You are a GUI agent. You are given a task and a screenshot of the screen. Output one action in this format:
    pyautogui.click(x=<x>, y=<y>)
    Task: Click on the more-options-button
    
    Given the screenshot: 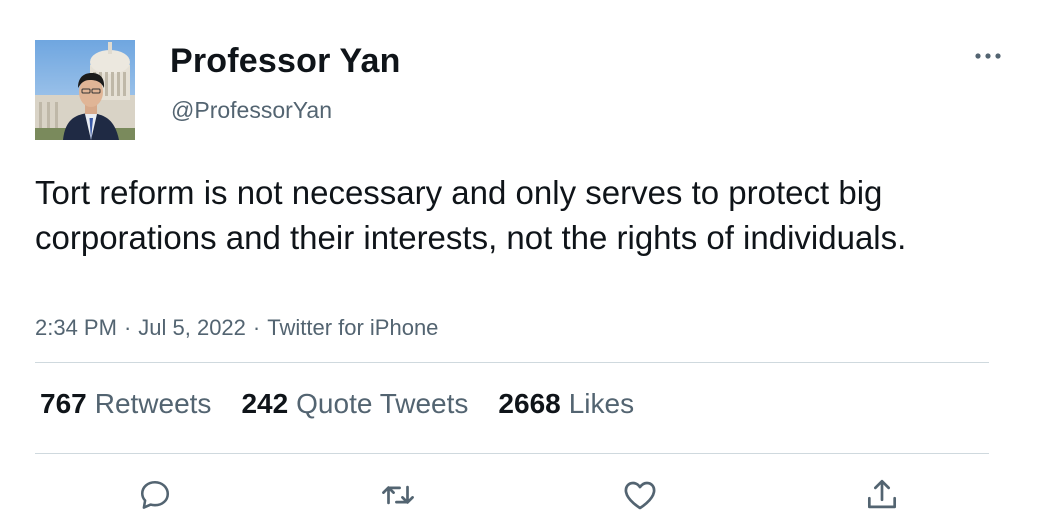 What is the action you would take?
    pyautogui.click(x=988, y=56)
    